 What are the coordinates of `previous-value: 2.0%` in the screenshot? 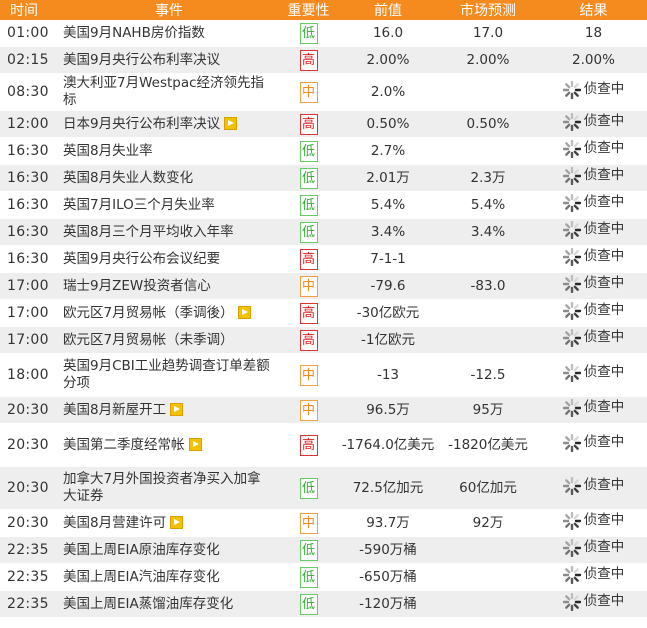 It's located at (388, 92).